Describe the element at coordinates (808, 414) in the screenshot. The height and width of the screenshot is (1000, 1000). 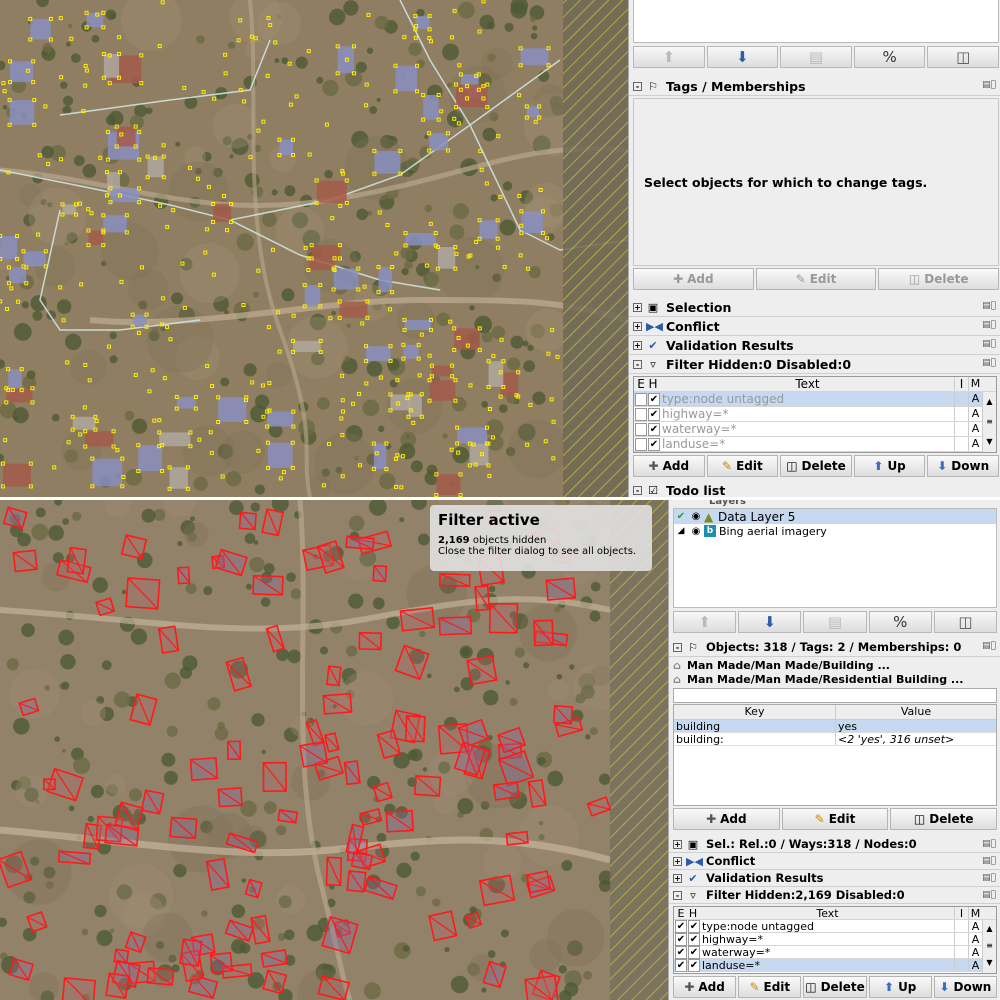
I see `filter-row: ✔ highway=* A` at that location.